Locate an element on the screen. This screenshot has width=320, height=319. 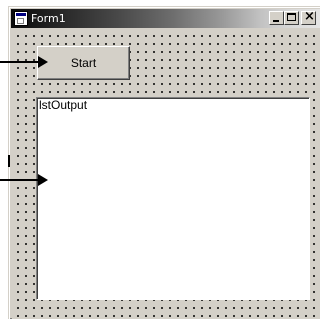
close-button: × is located at coordinates (308, 17).